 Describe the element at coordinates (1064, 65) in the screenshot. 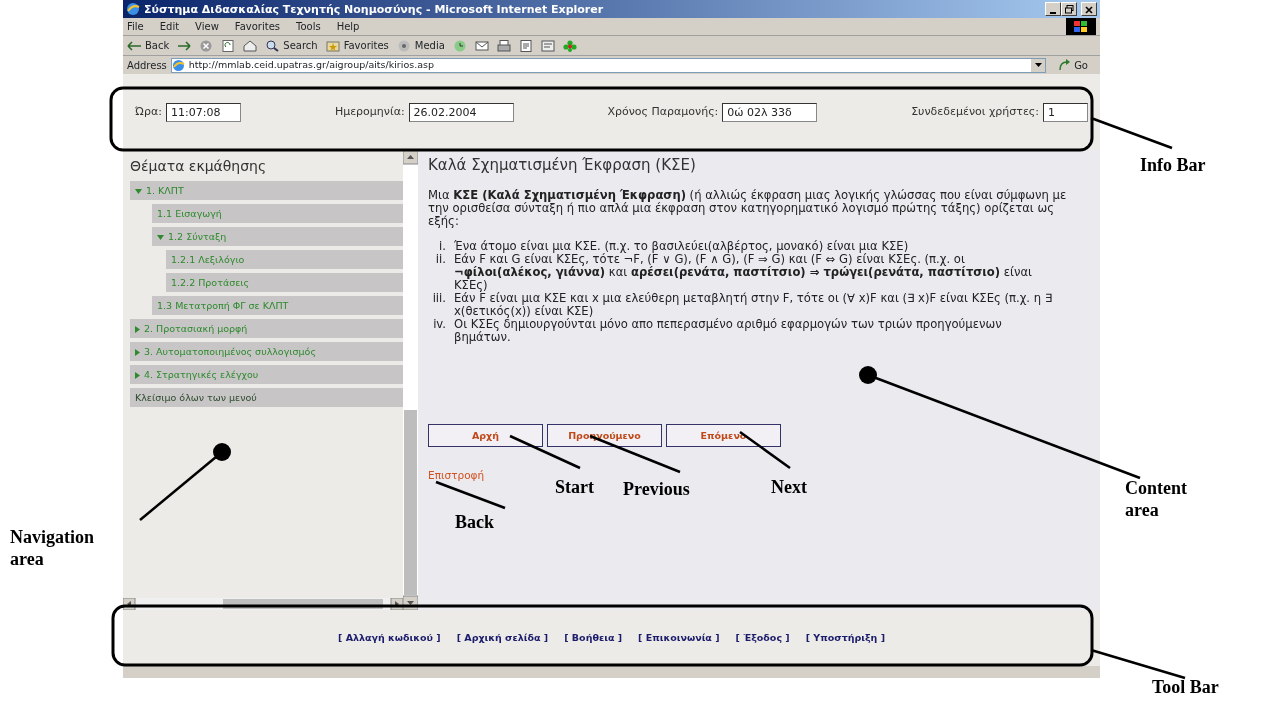

I see `curved-arrow-icon` at that location.